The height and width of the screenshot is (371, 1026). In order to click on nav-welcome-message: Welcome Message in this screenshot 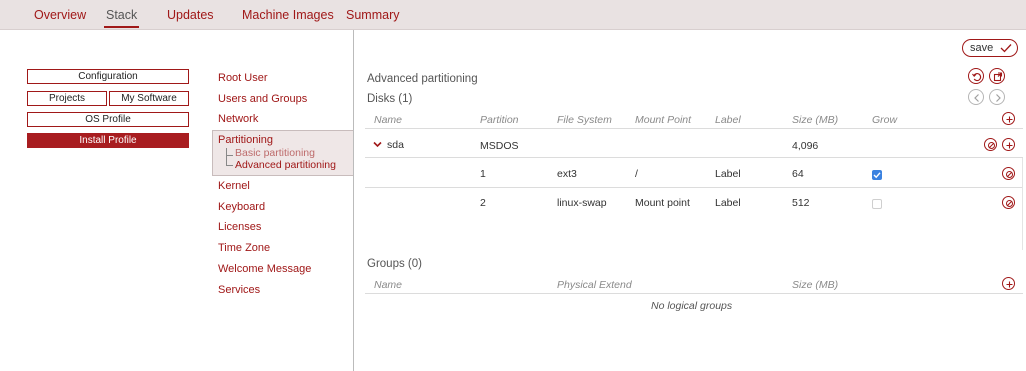, I will do `click(264, 269)`.